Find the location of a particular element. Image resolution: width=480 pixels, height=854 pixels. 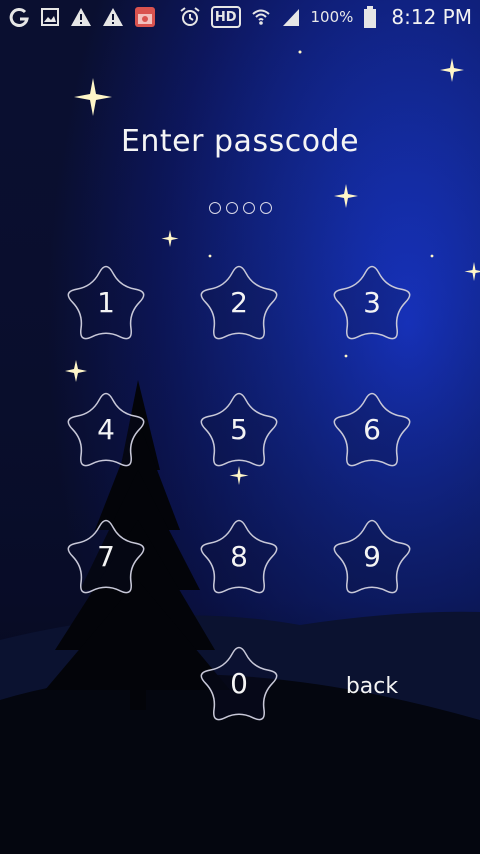

keypad-key-5: 5 is located at coordinates (239, 431).